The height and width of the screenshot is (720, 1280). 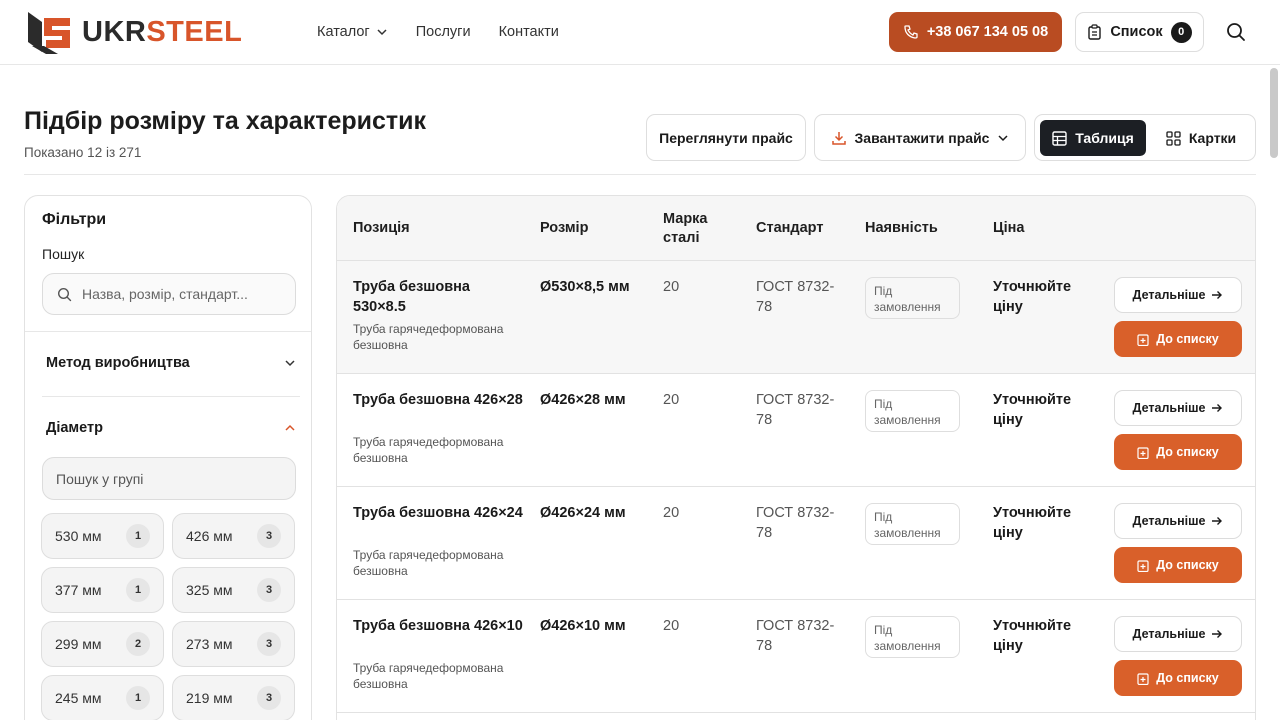 What do you see at coordinates (102, 590) in the screenshot?
I see `diameter-chip: 377 мм 1` at bounding box center [102, 590].